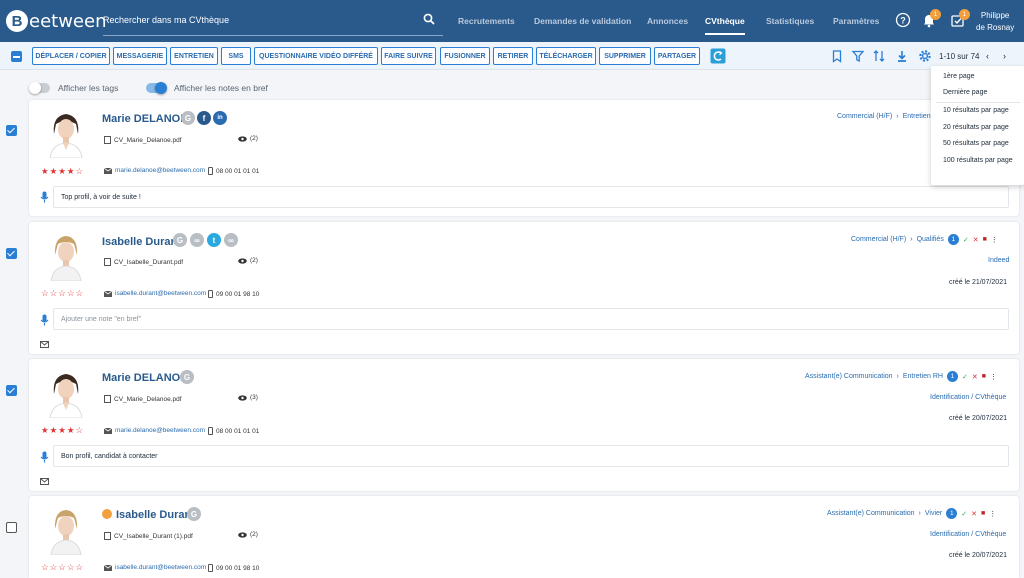  I want to click on forward-button: FAIRE SUIVRE, so click(408, 56).